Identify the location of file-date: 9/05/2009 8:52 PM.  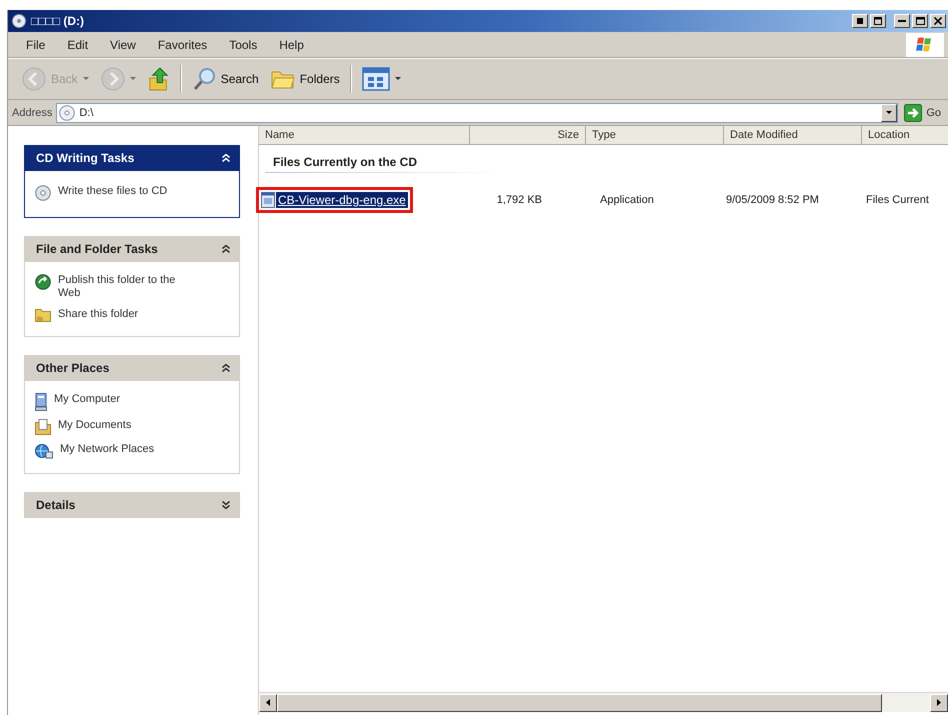
(772, 200).